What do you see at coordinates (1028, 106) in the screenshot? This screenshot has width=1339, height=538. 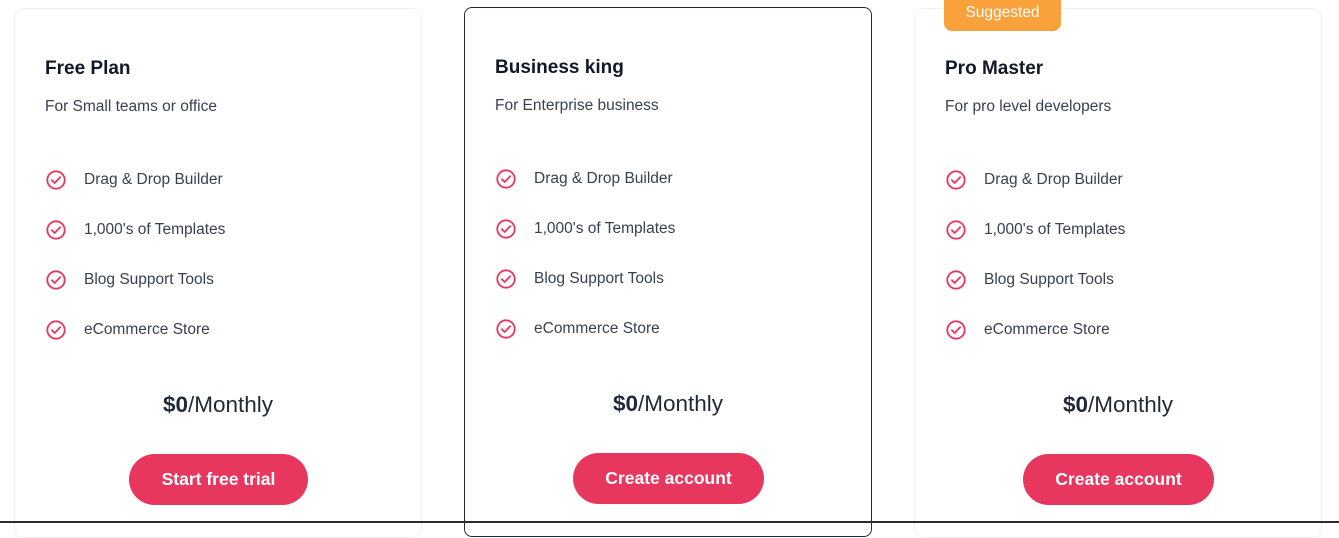 I see `plan-description: For pro level developers` at bounding box center [1028, 106].